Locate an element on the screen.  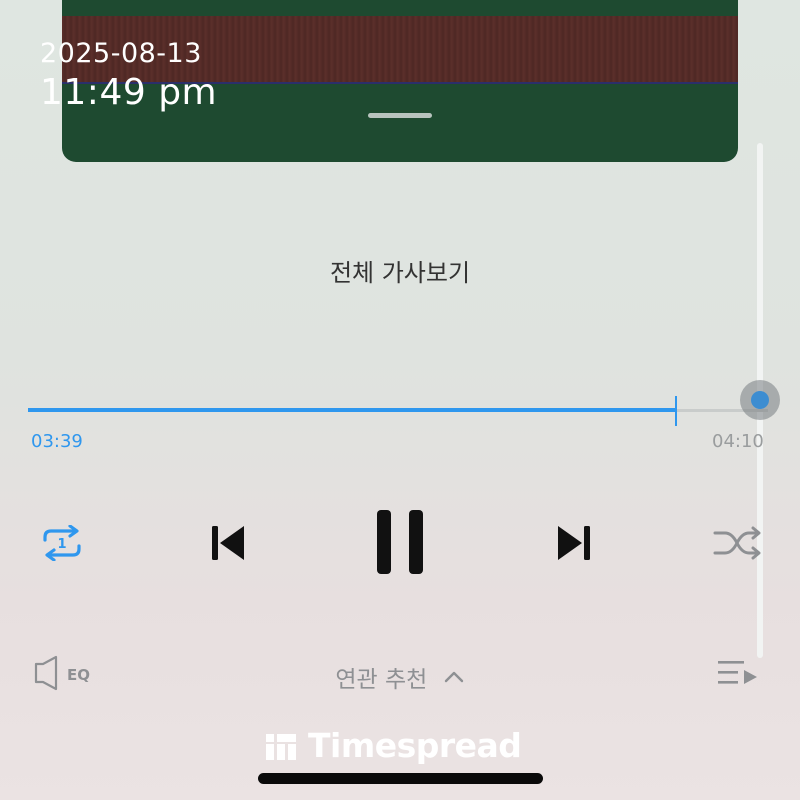
shuffle-icon is located at coordinates (738, 543).